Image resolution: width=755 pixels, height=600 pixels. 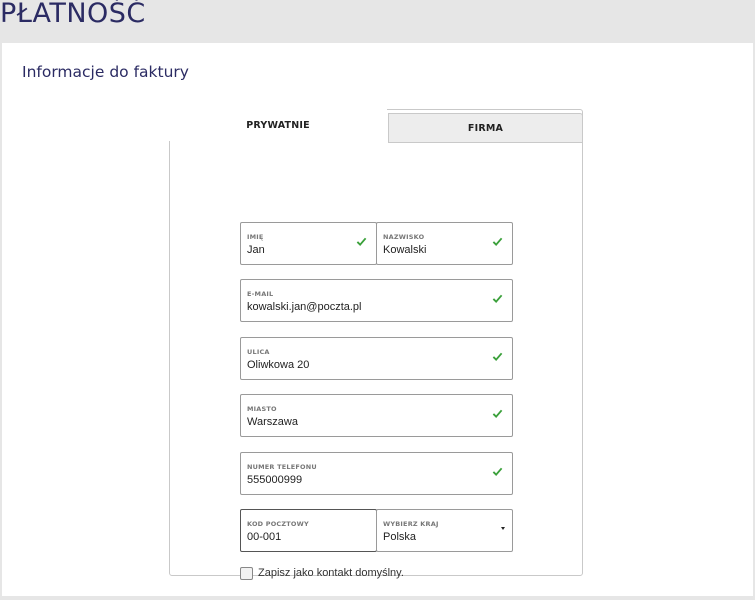 I want to click on first-name-label: IMIĘ, so click(x=255, y=237).